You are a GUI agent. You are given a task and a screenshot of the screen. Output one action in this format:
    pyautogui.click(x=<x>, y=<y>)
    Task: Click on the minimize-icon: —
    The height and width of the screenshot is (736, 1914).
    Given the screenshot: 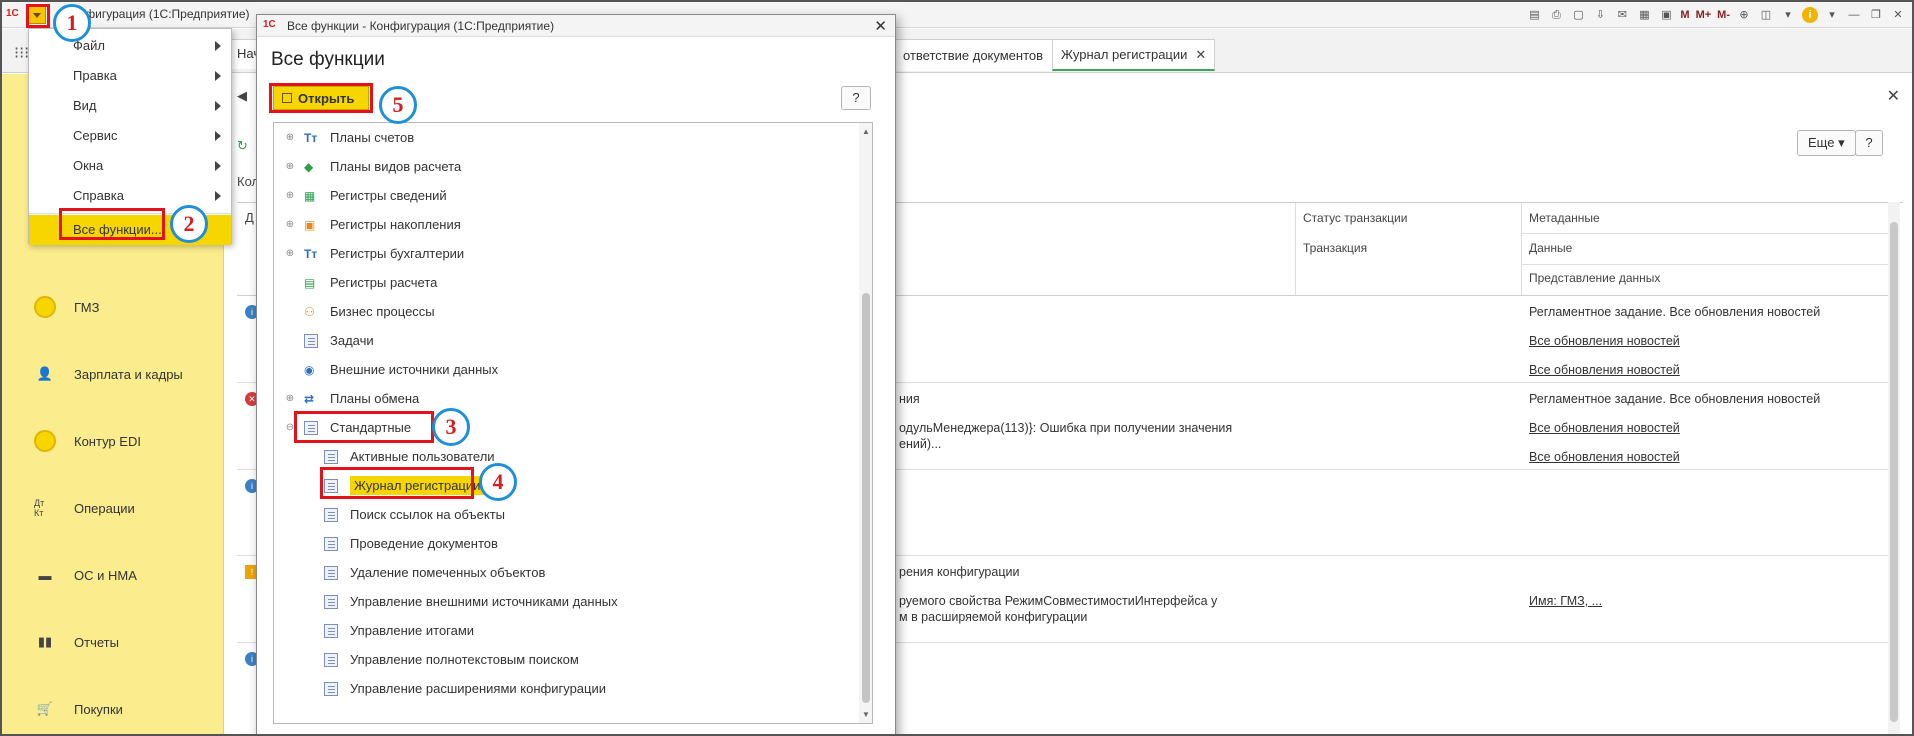 What is the action you would take?
    pyautogui.click(x=1854, y=15)
    